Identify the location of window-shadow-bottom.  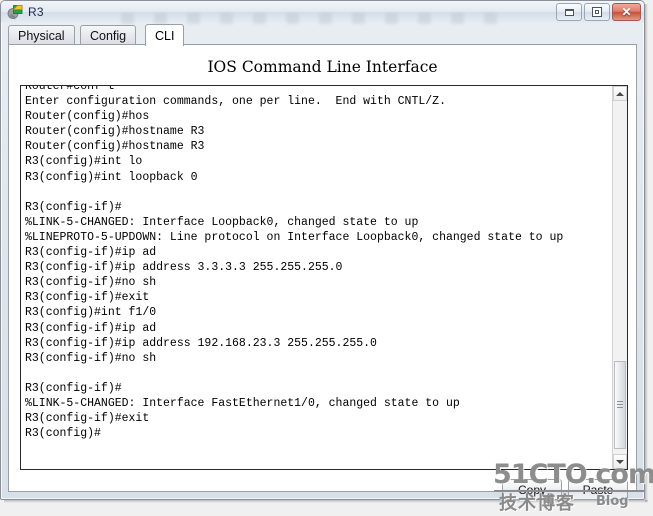
(326, 501).